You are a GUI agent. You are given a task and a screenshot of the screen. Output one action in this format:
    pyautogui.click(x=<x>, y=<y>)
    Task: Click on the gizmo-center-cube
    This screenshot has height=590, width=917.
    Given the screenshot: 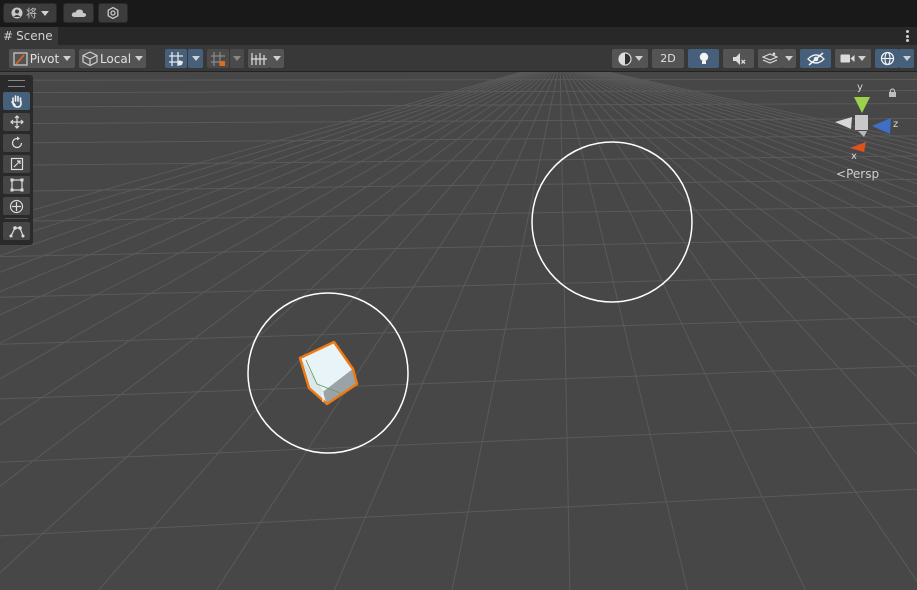 What is the action you would take?
    pyautogui.click(x=861, y=122)
    